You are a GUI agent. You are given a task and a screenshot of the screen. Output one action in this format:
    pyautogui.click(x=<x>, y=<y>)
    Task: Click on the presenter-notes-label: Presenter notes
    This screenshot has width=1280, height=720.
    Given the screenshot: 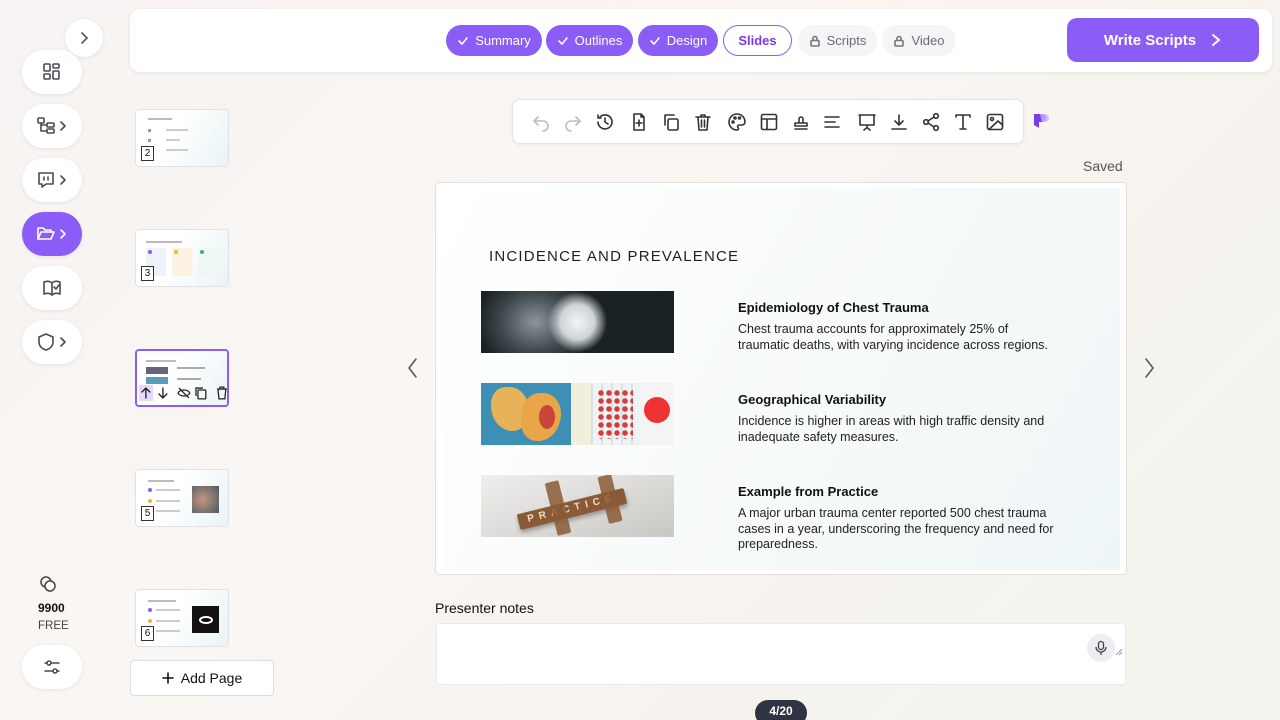 What is the action you would take?
    pyautogui.click(x=484, y=608)
    